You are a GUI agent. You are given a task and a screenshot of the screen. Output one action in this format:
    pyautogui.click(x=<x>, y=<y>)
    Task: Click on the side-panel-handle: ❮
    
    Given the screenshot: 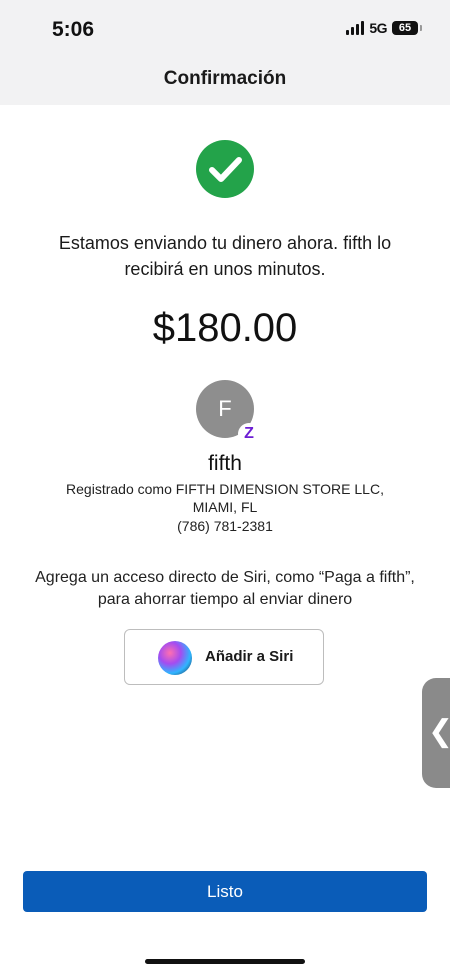 What is the action you would take?
    pyautogui.click(x=436, y=733)
    